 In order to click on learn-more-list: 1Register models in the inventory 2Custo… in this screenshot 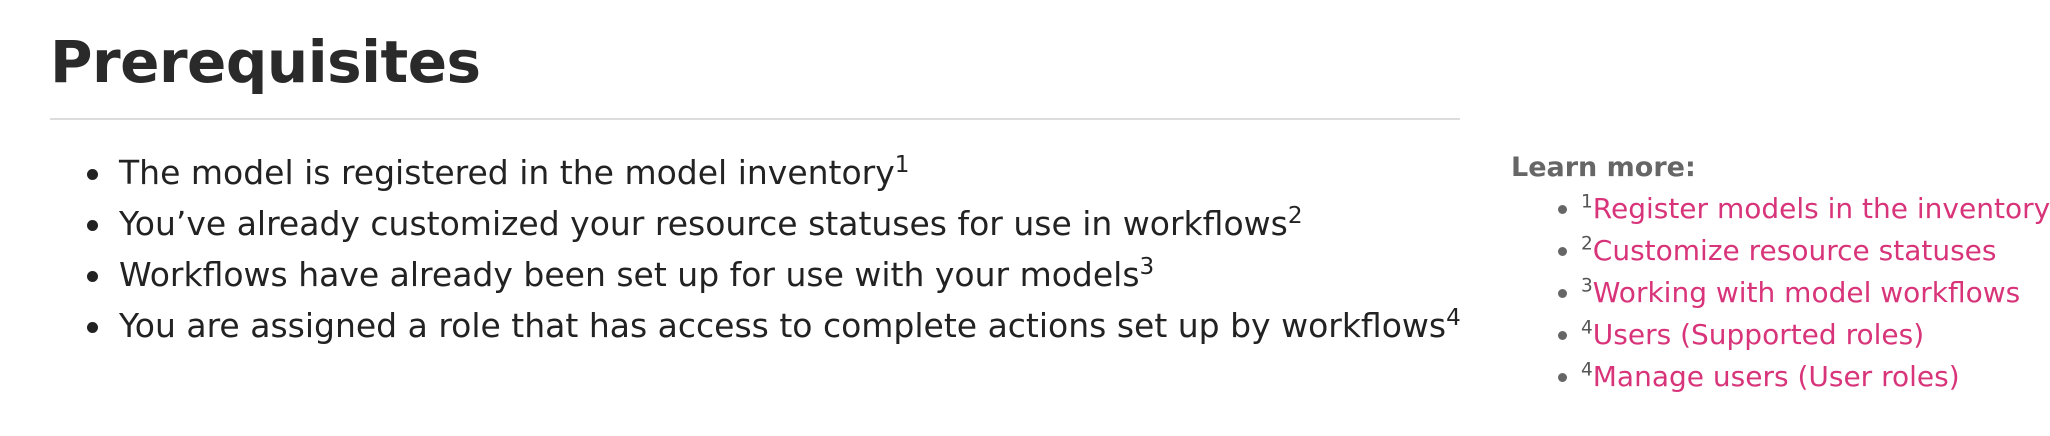, I will do `click(1780, 293)`.